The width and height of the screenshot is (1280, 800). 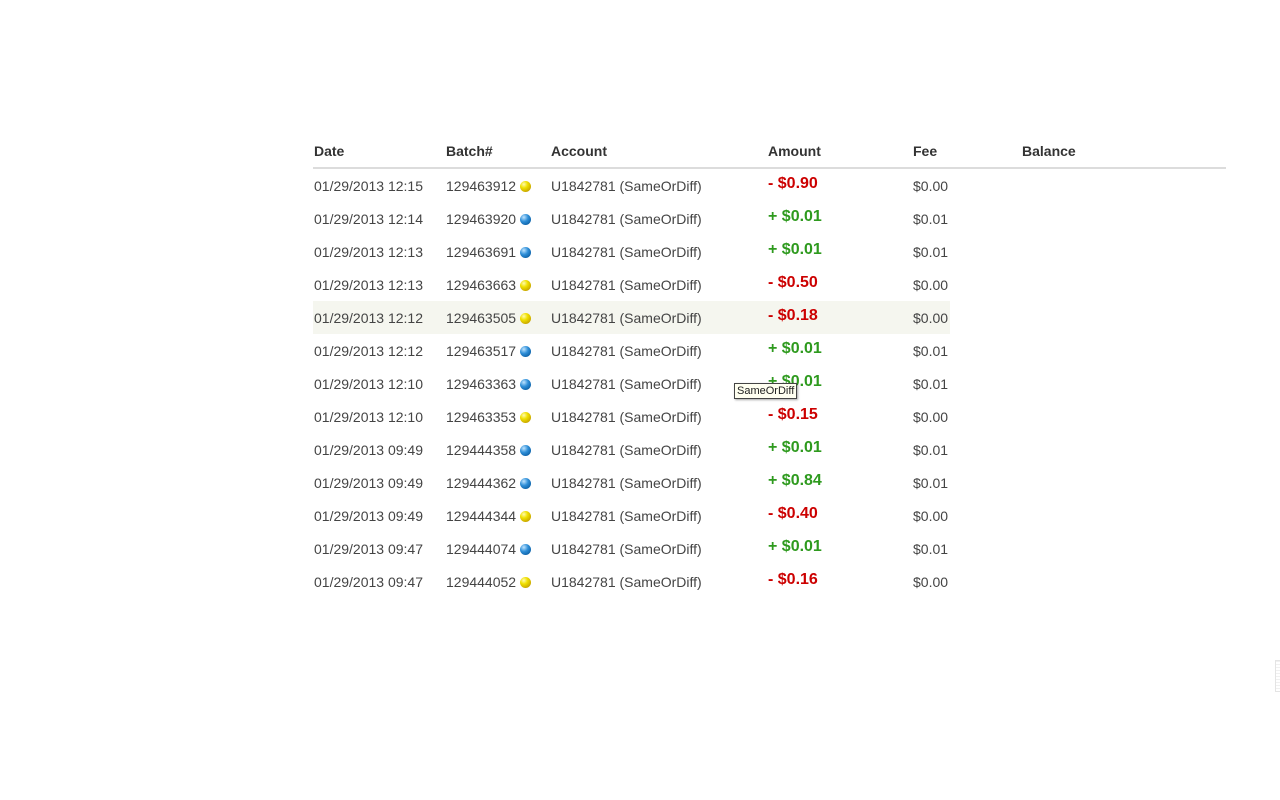 I want to click on batch-cell: 129463691, so click(x=489, y=252).